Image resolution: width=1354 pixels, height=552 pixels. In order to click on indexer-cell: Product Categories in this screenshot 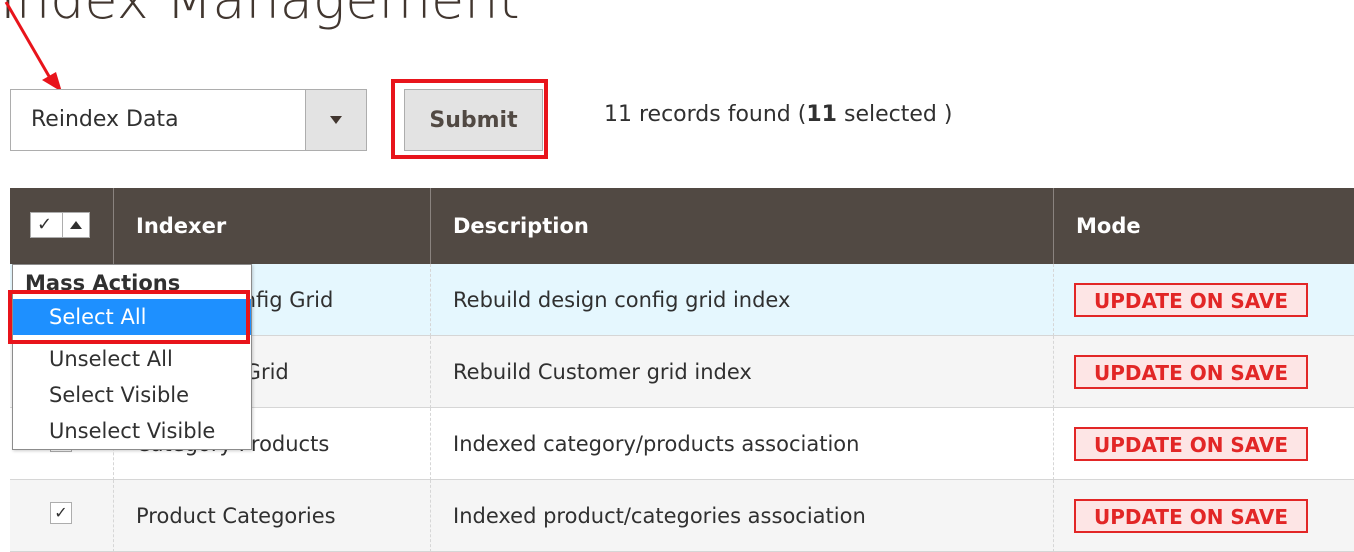, I will do `click(272, 516)`.